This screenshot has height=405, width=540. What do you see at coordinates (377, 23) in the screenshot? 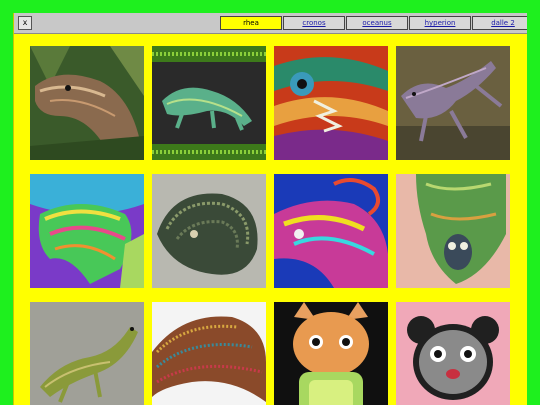
I see `tab-oceanus: oceanus` at bounding box center [377, 23].